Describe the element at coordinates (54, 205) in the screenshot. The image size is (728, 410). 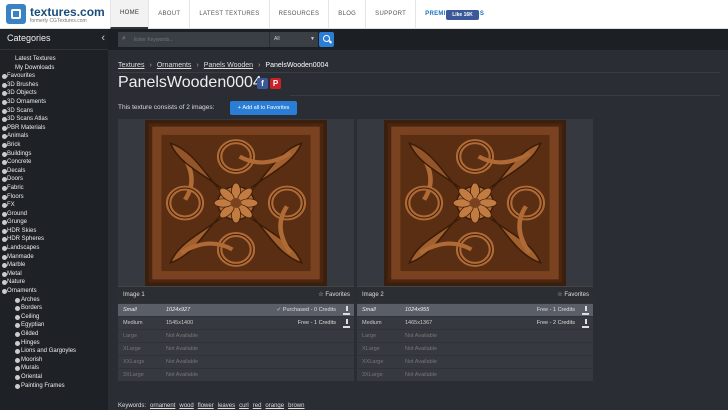
I see `sidebar-item-fx: FX` at that location.